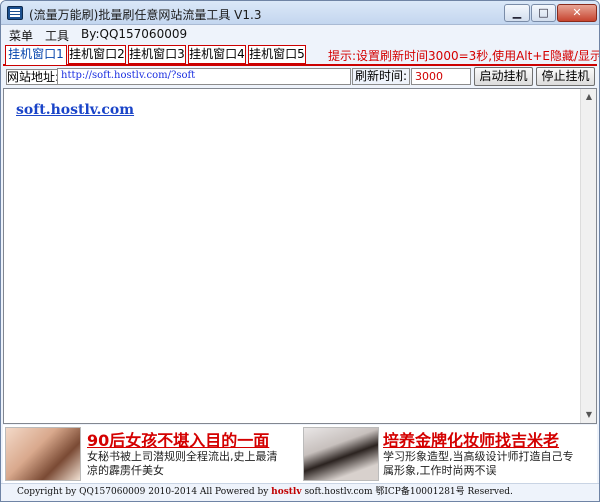  Describe the element at coordinates (503, 76) in the screenshot. I see `start-button: 启动挂机` at that location.